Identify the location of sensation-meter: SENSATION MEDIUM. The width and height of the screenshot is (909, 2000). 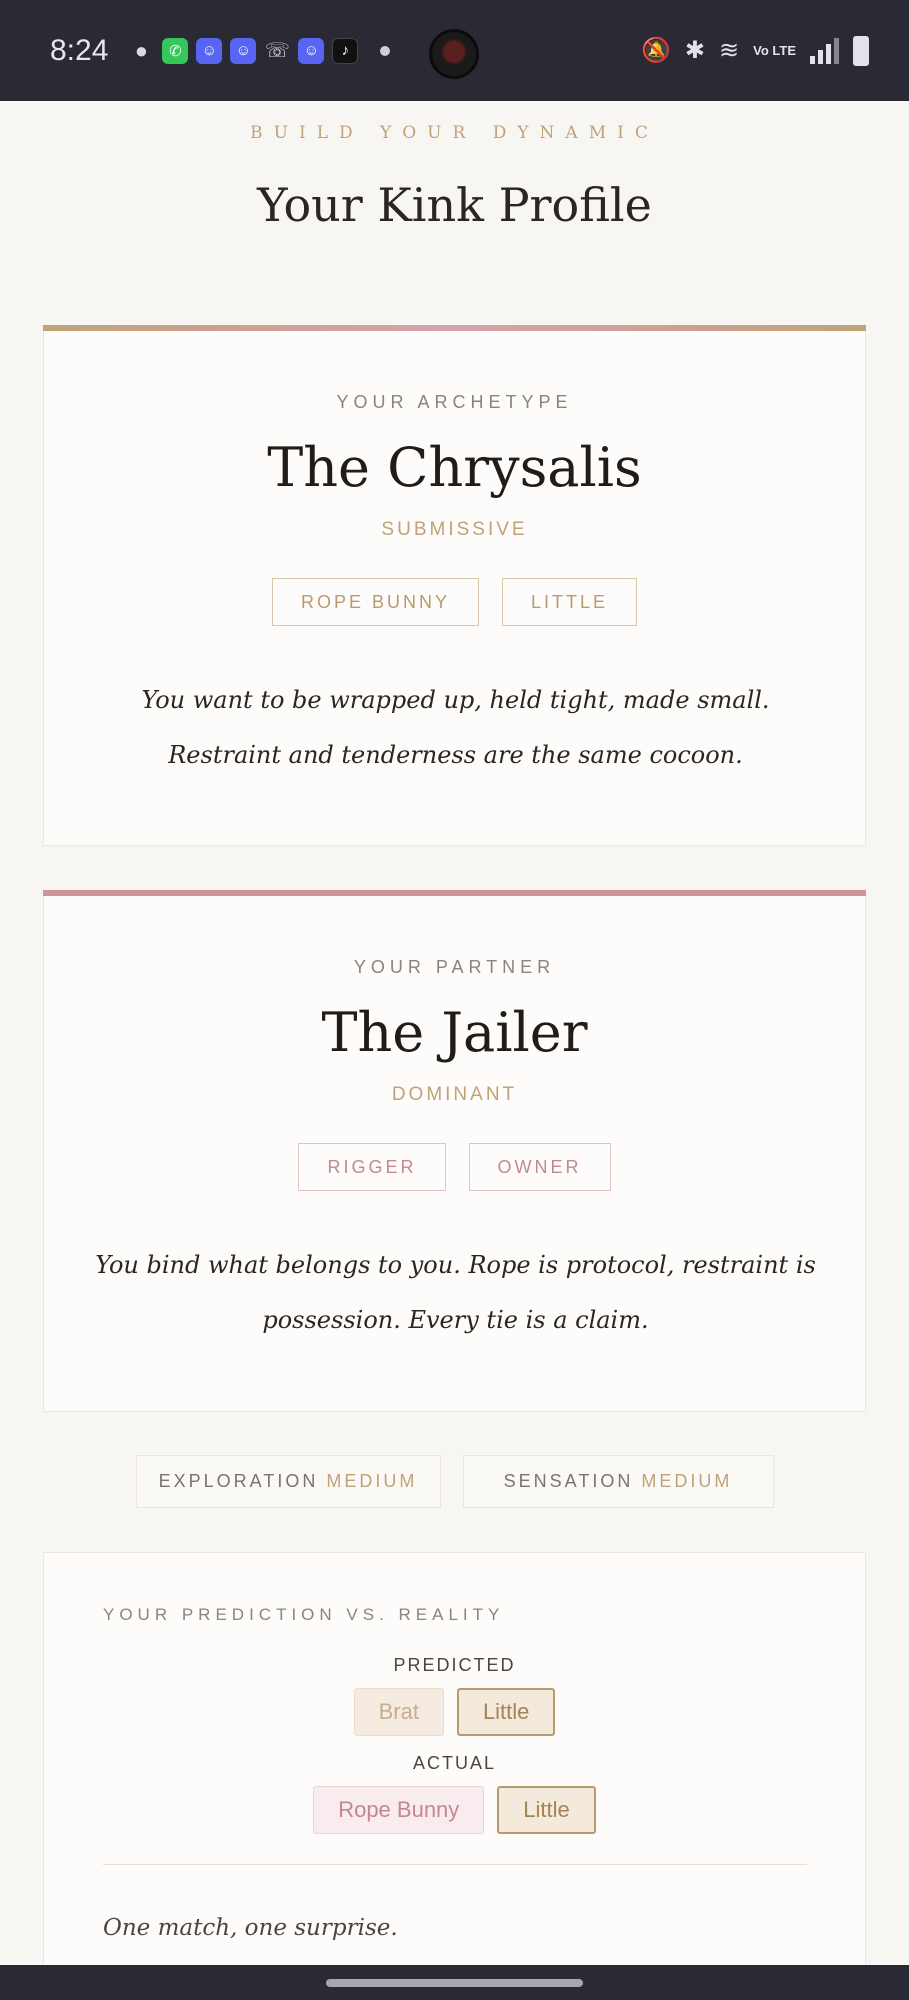
(618, 1481).